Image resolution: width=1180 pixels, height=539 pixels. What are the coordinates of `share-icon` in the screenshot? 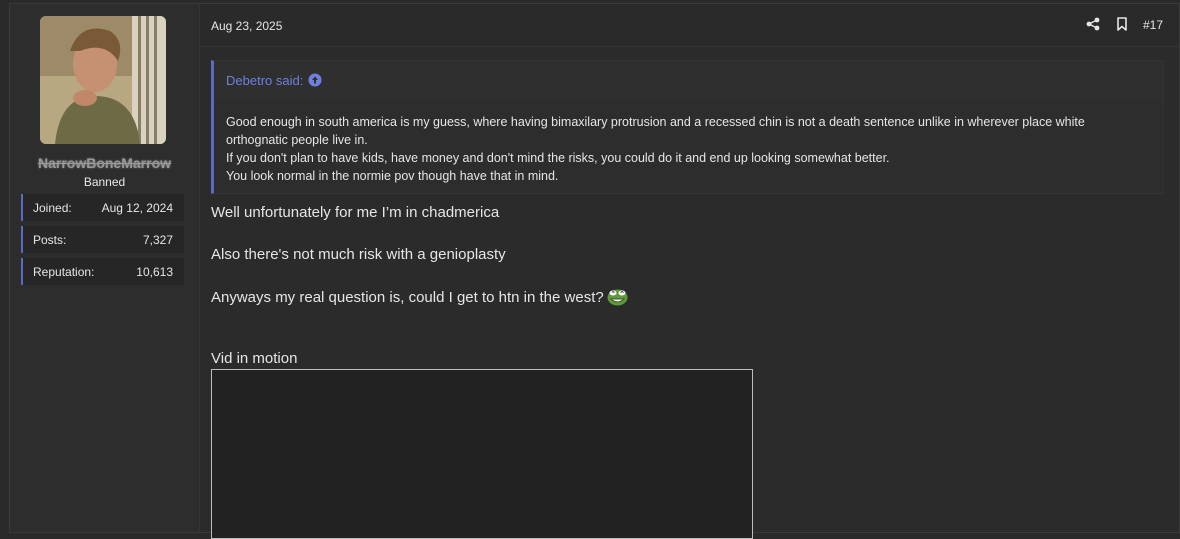 It's located at (1093, 24).